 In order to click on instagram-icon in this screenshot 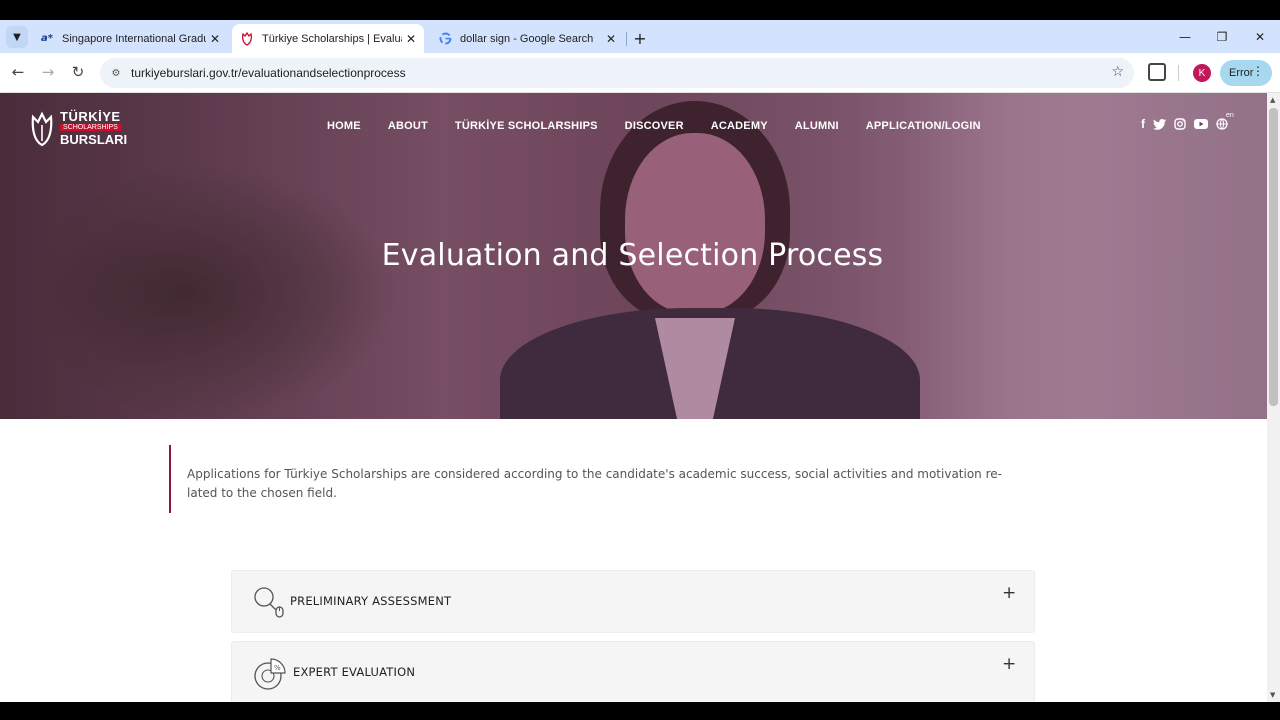, I will do `click(1180, 124)`.